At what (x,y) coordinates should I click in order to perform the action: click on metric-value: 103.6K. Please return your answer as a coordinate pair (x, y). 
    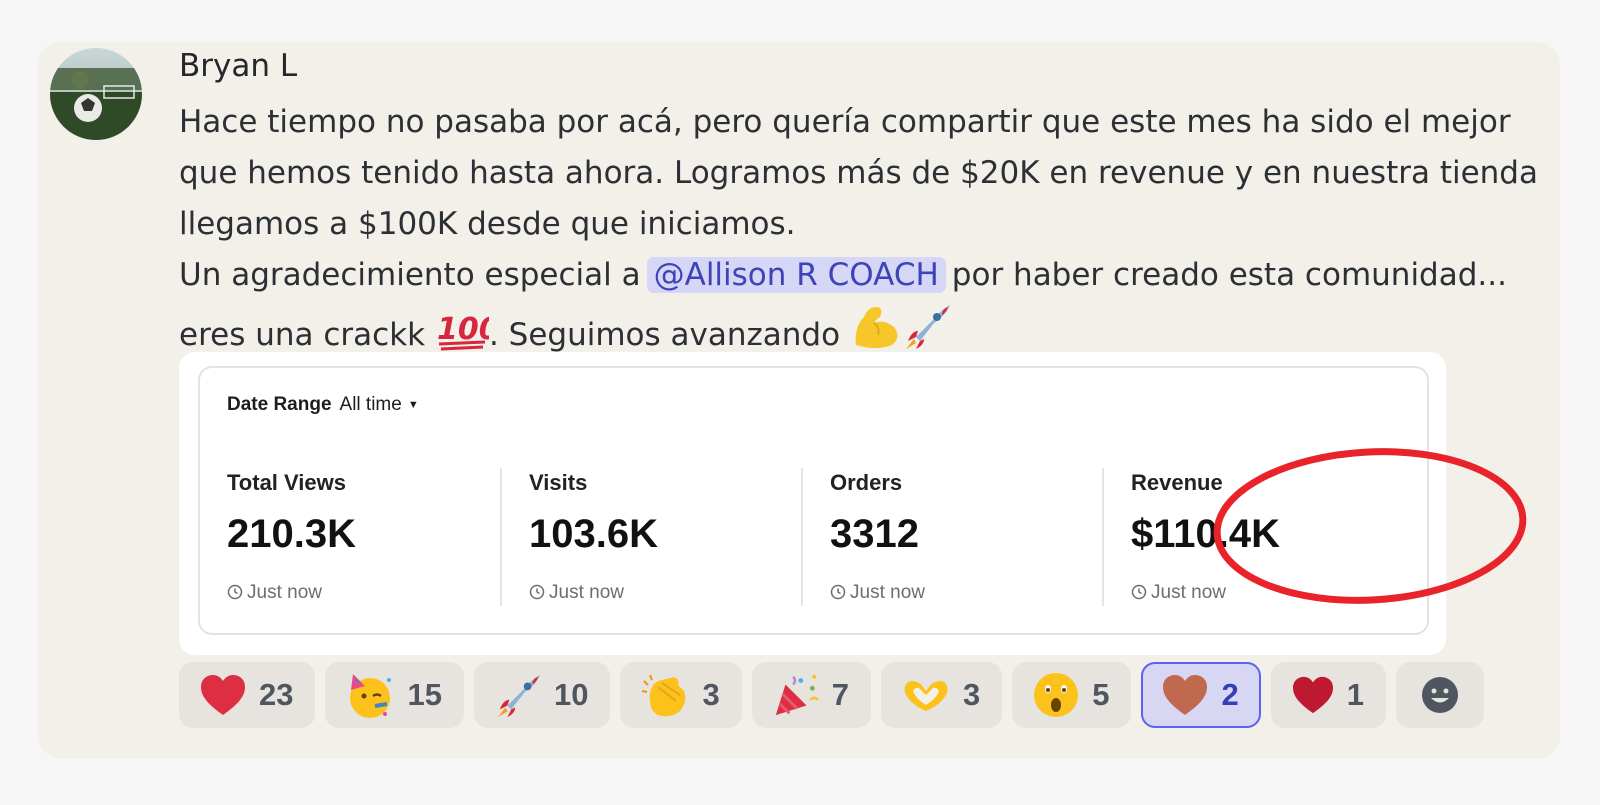
    Looking at the image, I should click on (593, 534).